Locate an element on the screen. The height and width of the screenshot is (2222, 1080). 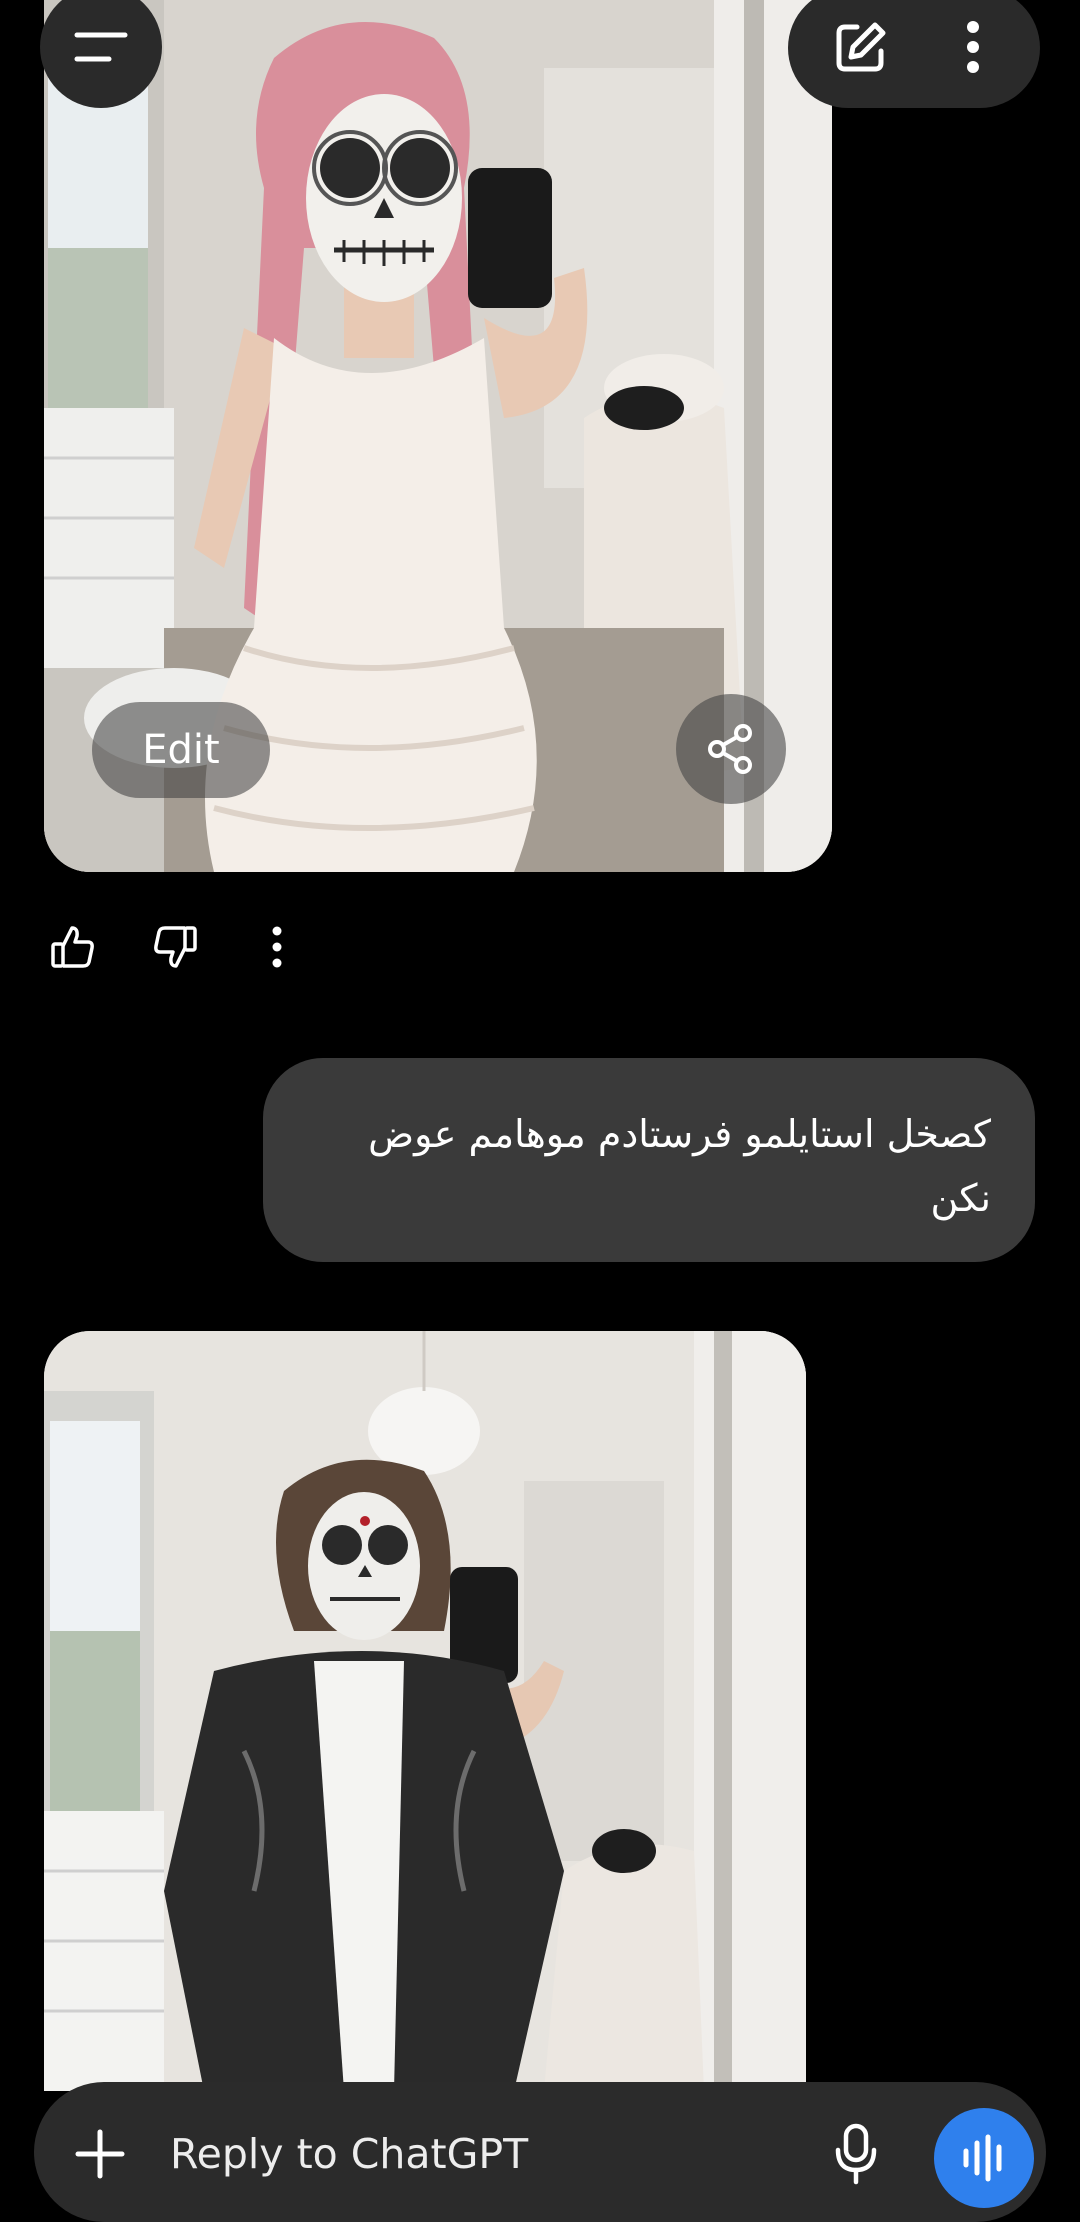
voice-mode-button is located at coordinates (984, 2158).